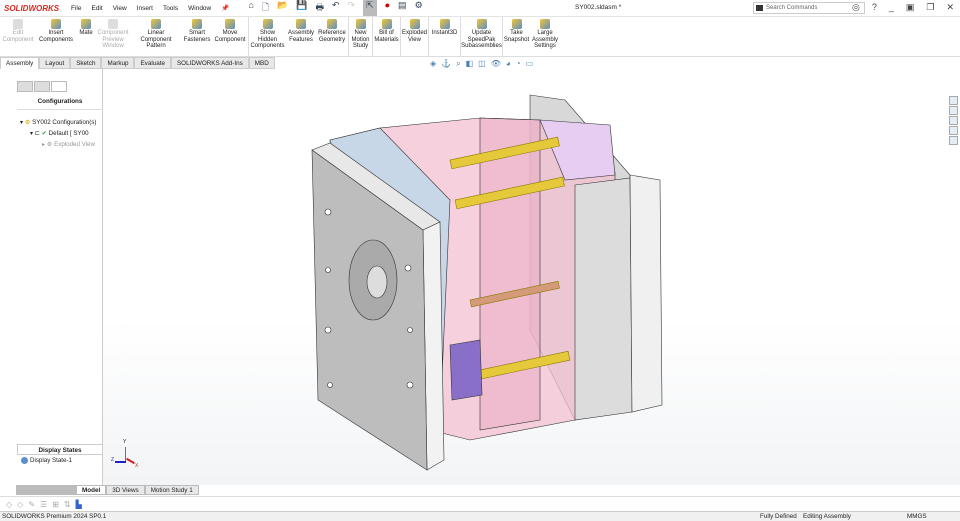 This screenshot has width=960, height=521. I want to click on design-library-icon, so click(953, 110).